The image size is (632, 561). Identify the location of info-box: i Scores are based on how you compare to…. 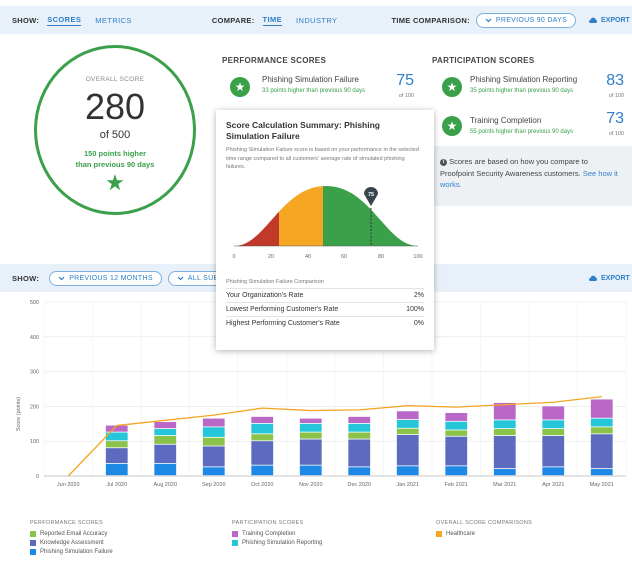
(532, 176).